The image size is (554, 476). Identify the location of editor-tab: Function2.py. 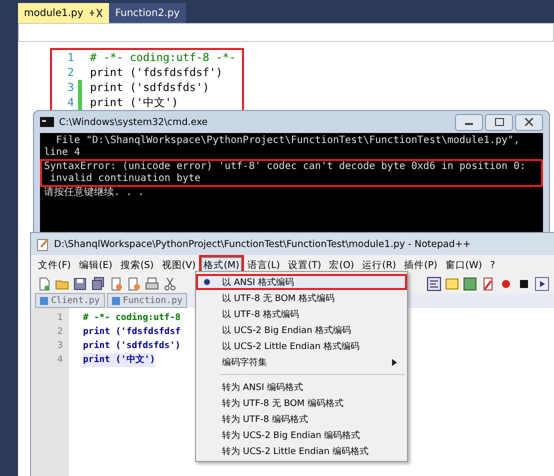
(147, 13).